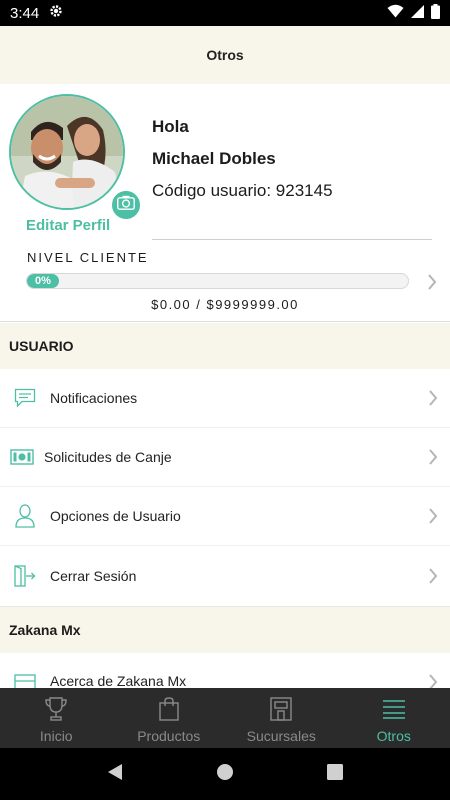  What do you see at coordinates (217, 281) in the screenshot?
I see `level-progress-bar: 0%` at bounding box center [217, 281].